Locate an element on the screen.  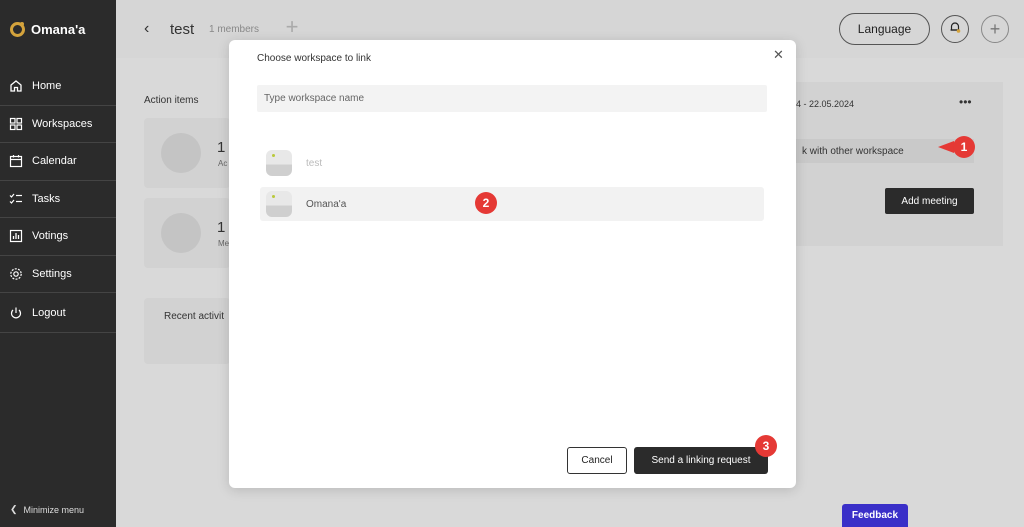
workspaces-icon is located at coordinates (16, 124).